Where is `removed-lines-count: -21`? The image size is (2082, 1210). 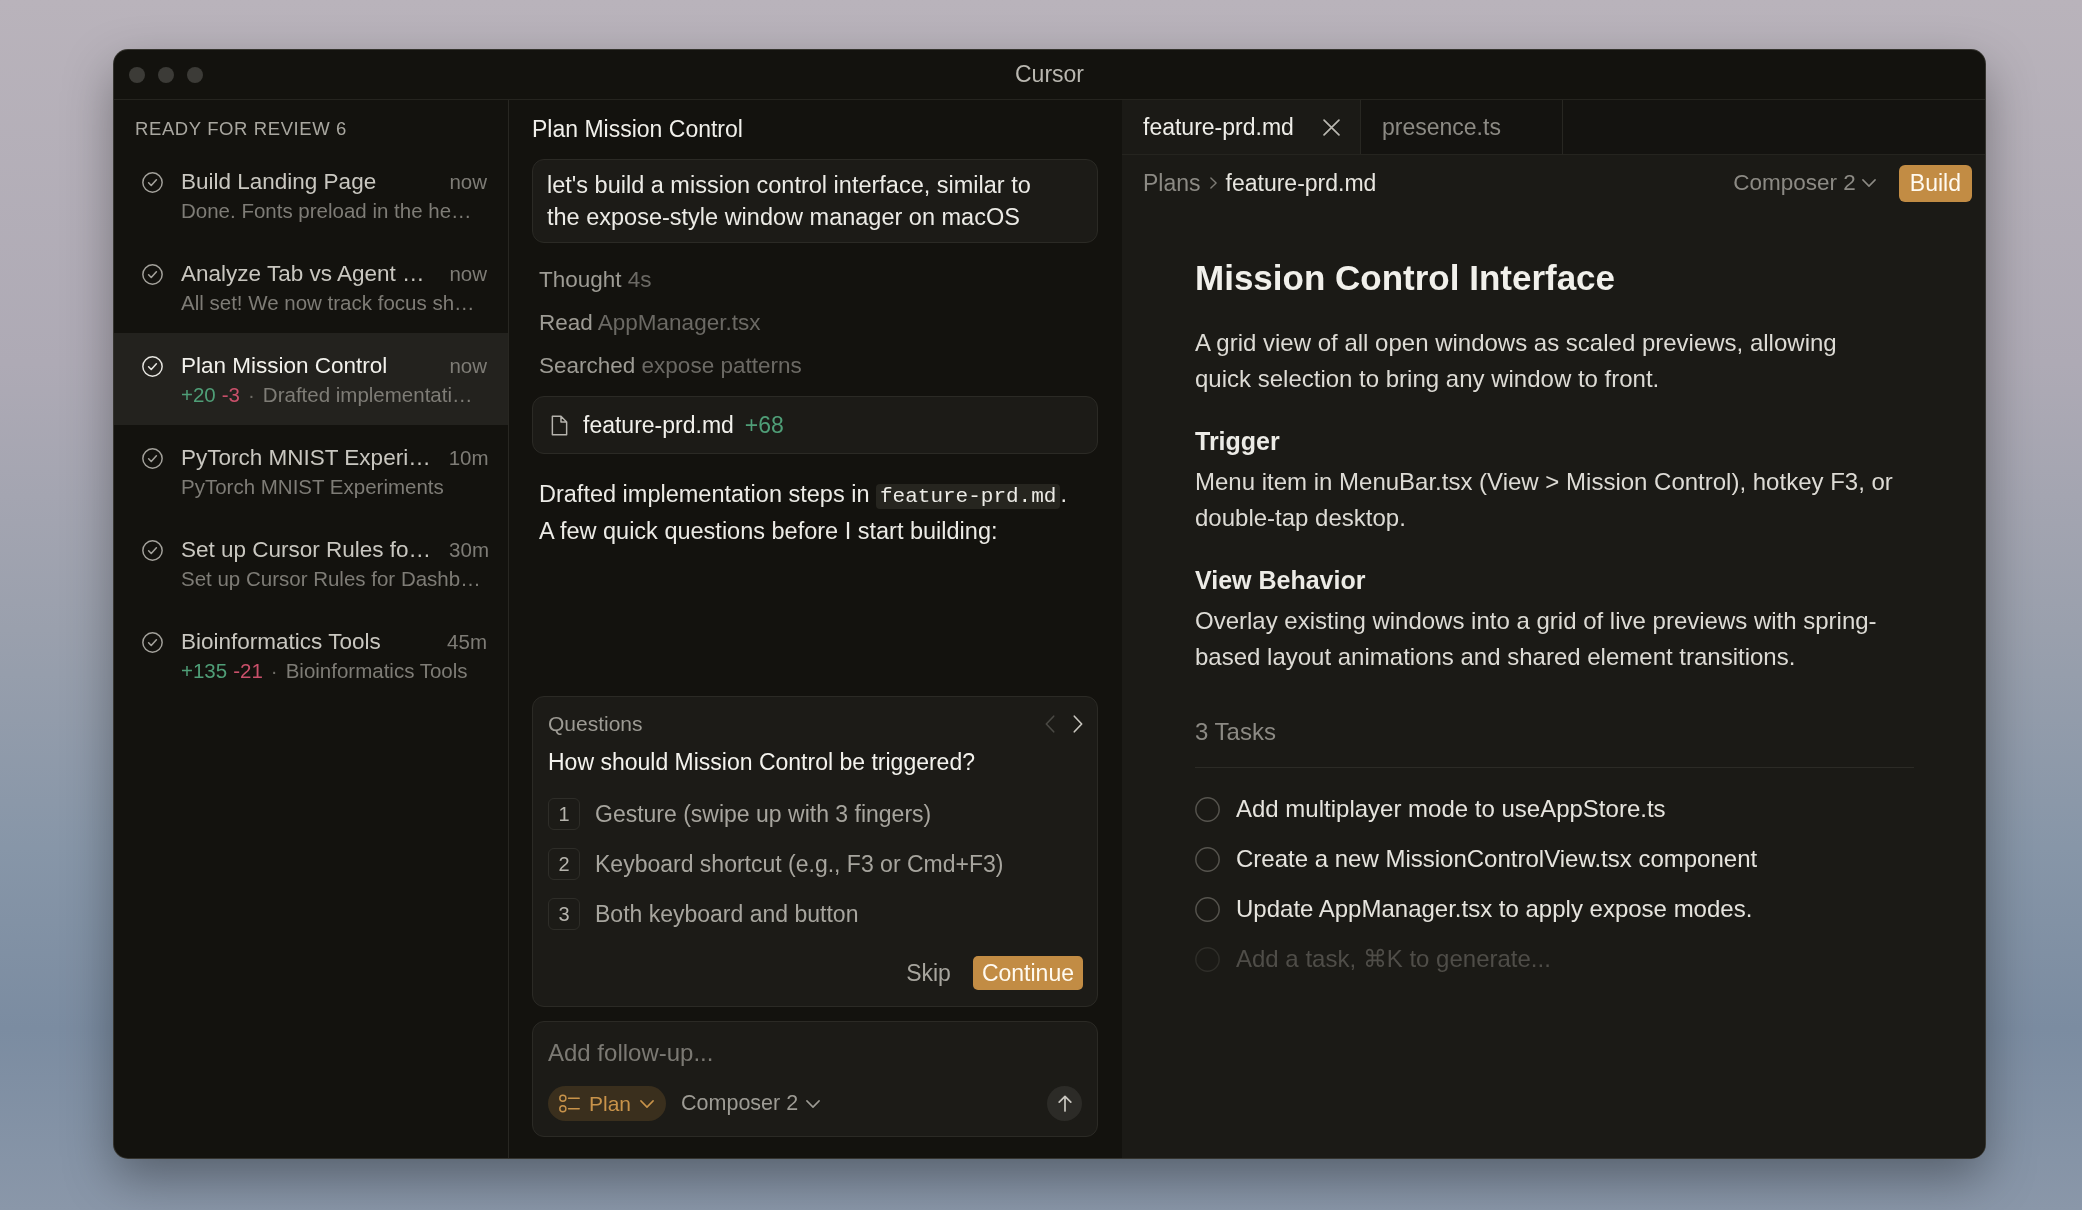 removed-lines-count: -21 is located at coordinates (248, 671).